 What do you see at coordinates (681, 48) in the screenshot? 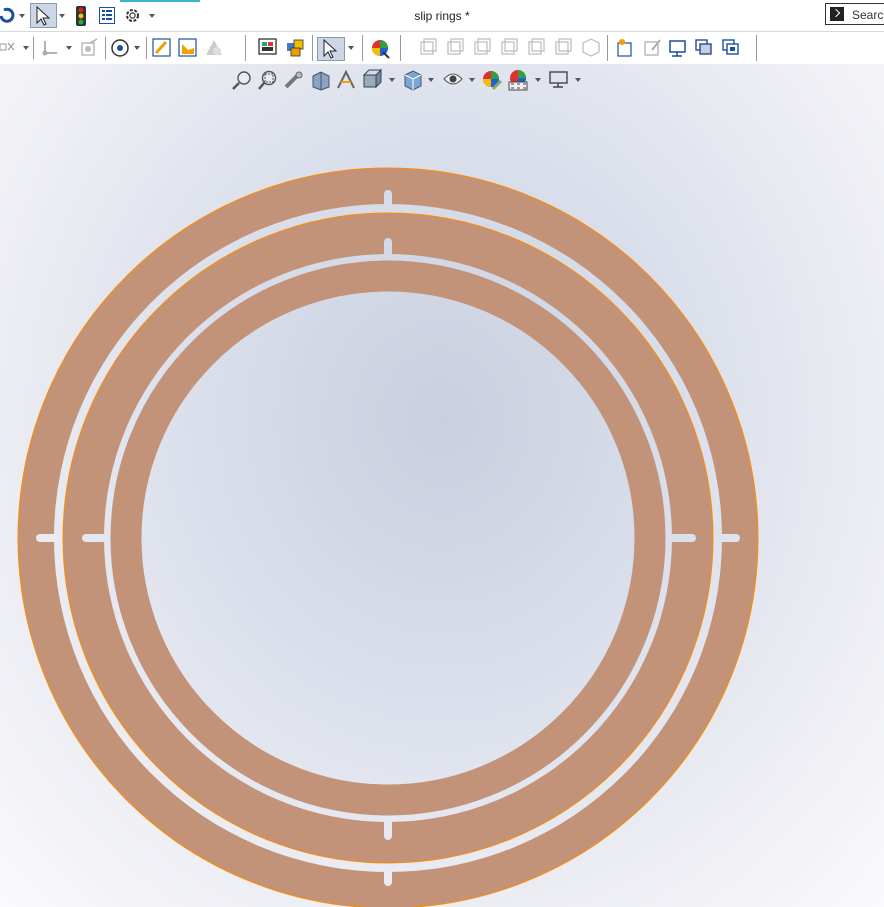
I see `drawing-icons` at bounding box center [681, 48].